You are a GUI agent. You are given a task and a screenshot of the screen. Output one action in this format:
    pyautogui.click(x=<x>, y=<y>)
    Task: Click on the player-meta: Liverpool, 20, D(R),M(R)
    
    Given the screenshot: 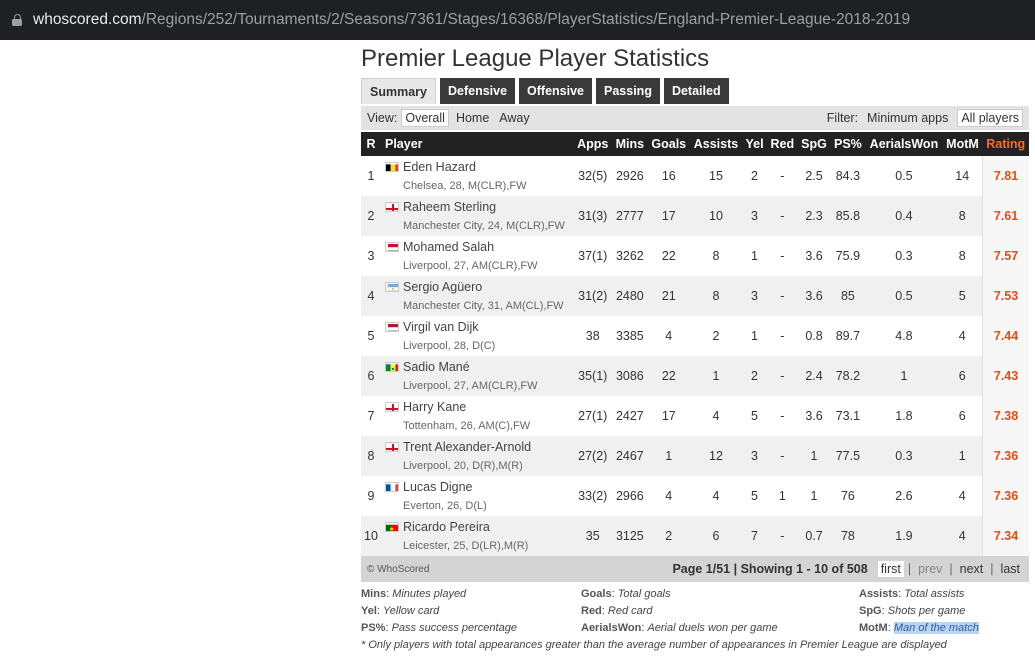 What is the action you would take?
    pyautogui.click(x=463, y=465)
    